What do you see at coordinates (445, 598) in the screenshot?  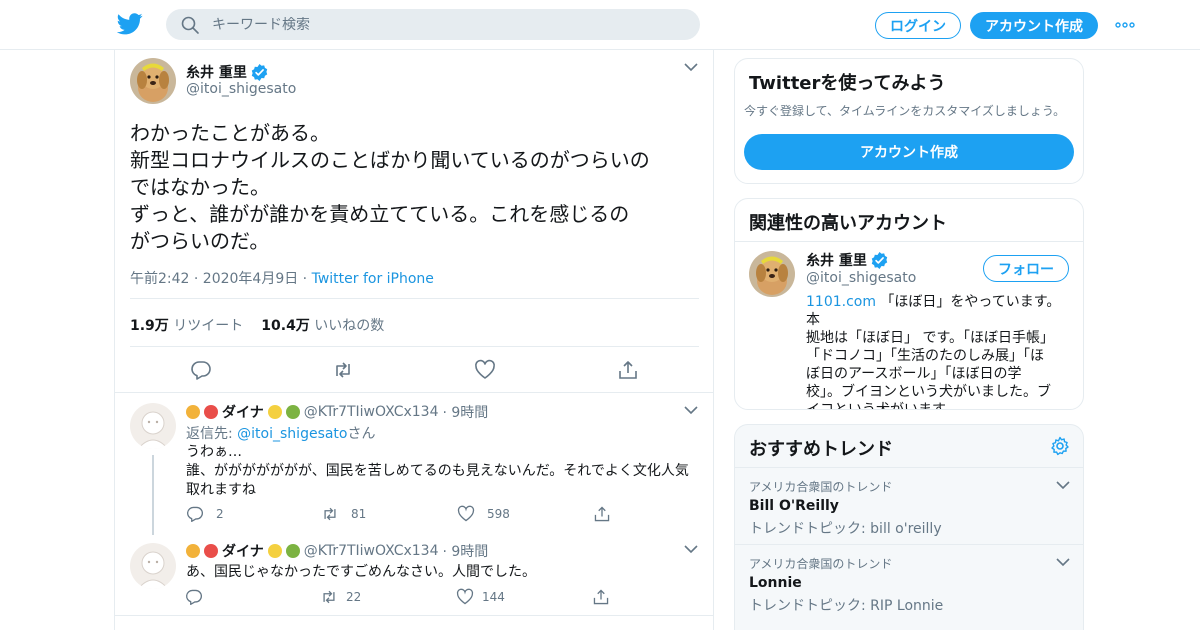 I see `reply-actions-row: 22 144` at bounding box center [445, 598].